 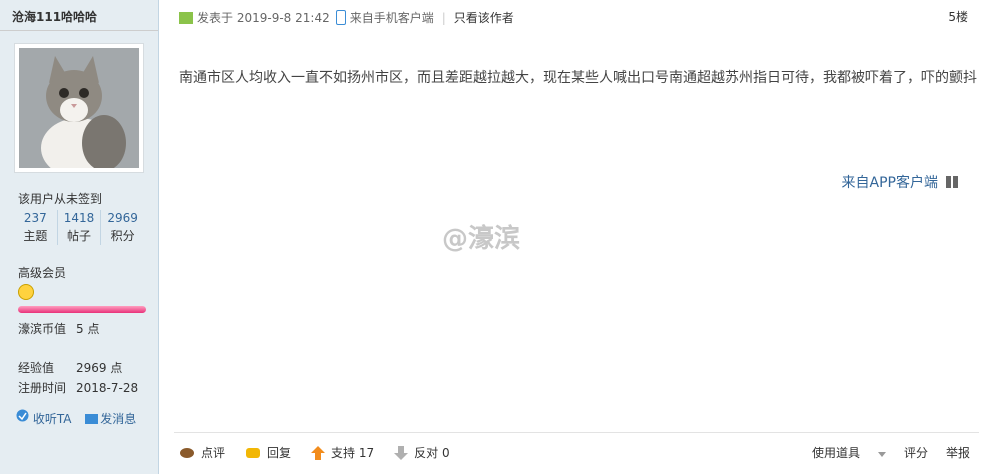 What do you see at coordinates (79, 30) in the screenshot?
I see `sidebar-divider` at bounding box center [79, 30].